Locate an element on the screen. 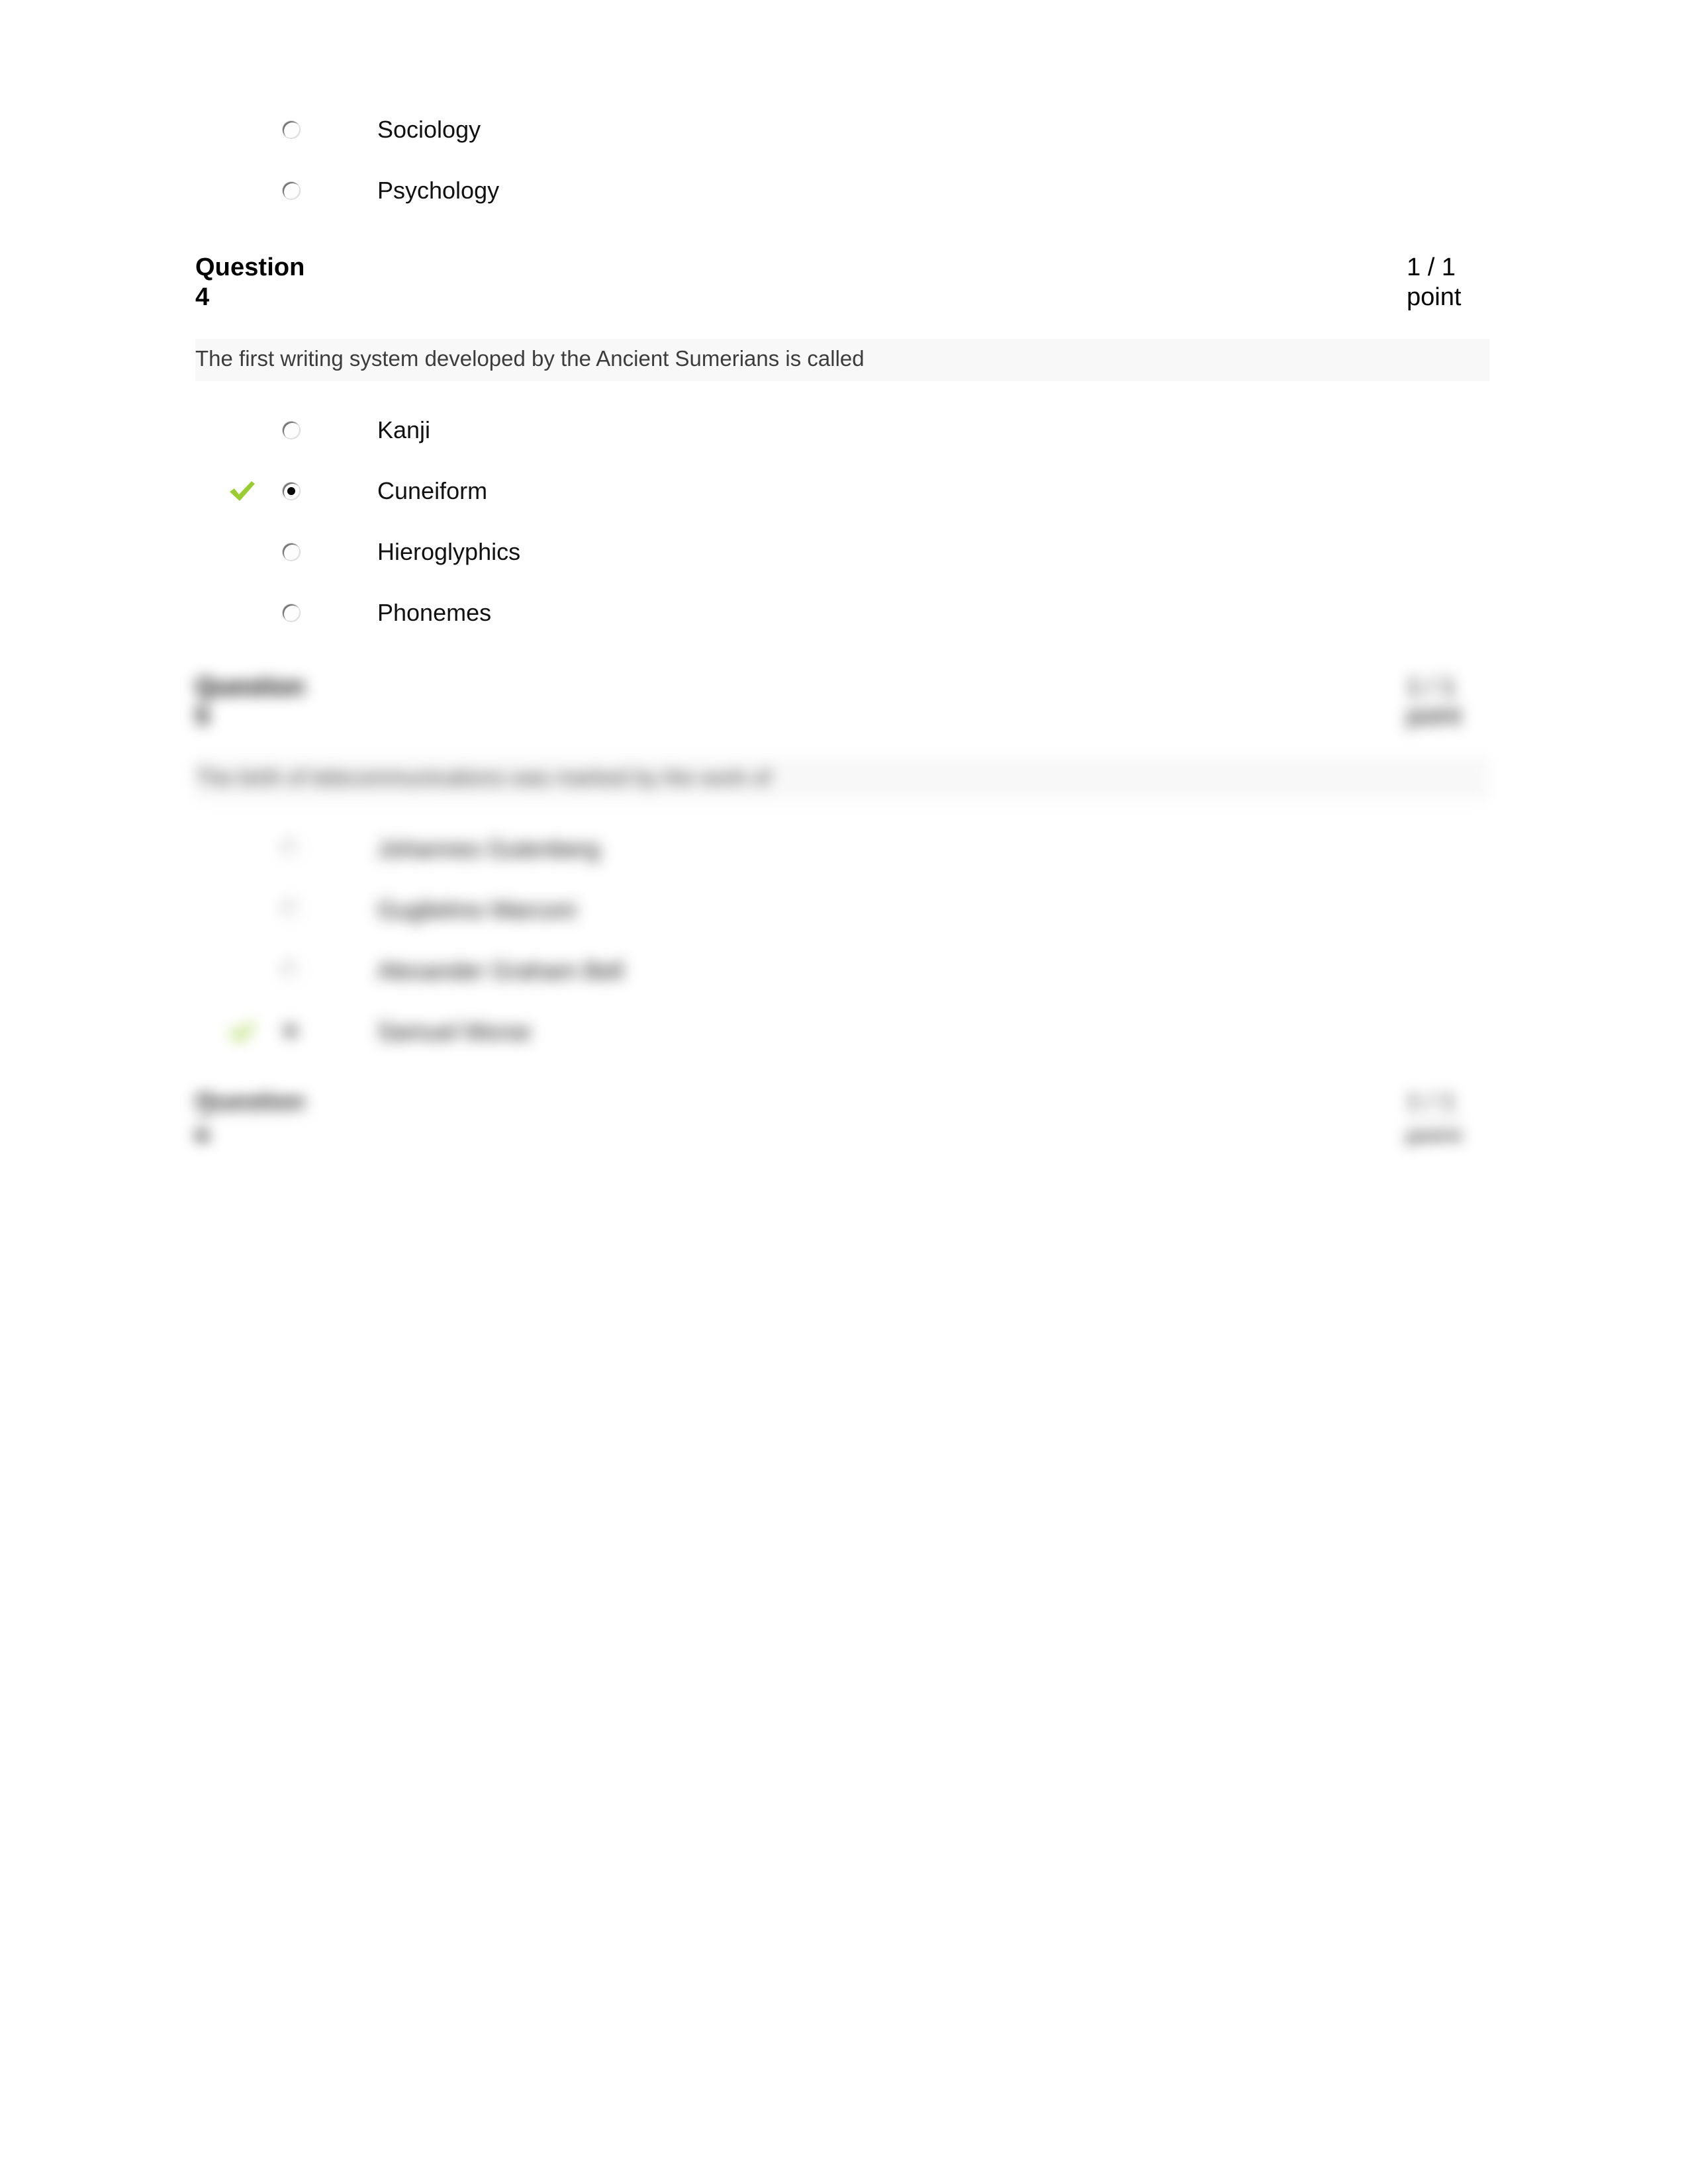 The width and height of the screenshot is (1688, 2184). answer-option-label: Kanji is located at coordinates (404, 429).